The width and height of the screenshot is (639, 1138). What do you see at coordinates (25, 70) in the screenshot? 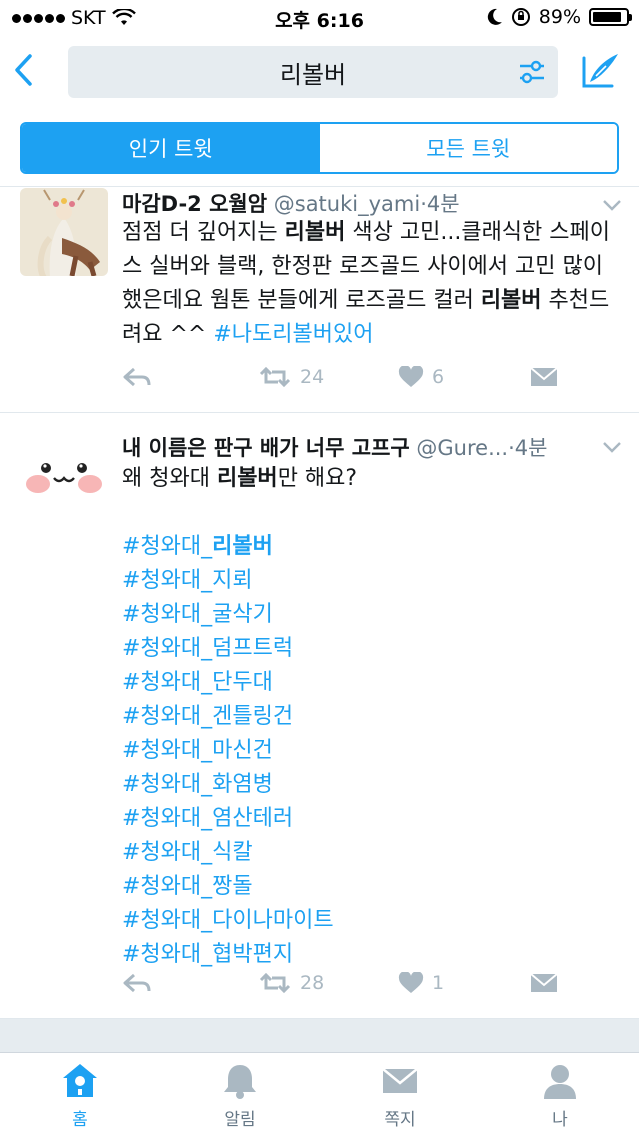
I see `back-chevron-icon` at bounding box center [25, 70].